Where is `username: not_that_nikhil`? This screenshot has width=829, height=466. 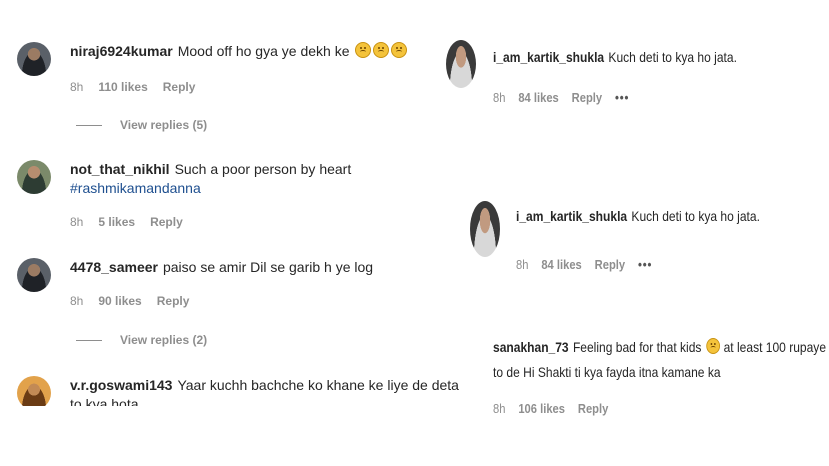
username: not_that_nikhil is located at coordinates (120, 169).